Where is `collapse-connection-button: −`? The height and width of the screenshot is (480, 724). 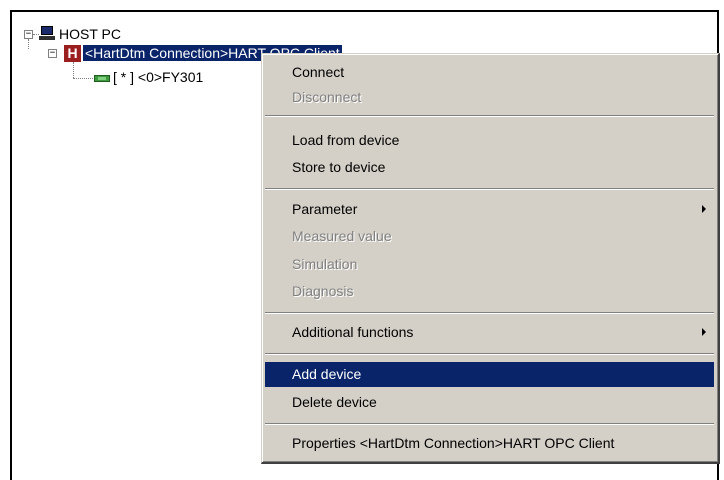
collapse-connection-button: − is located at coordinates (52, 53).